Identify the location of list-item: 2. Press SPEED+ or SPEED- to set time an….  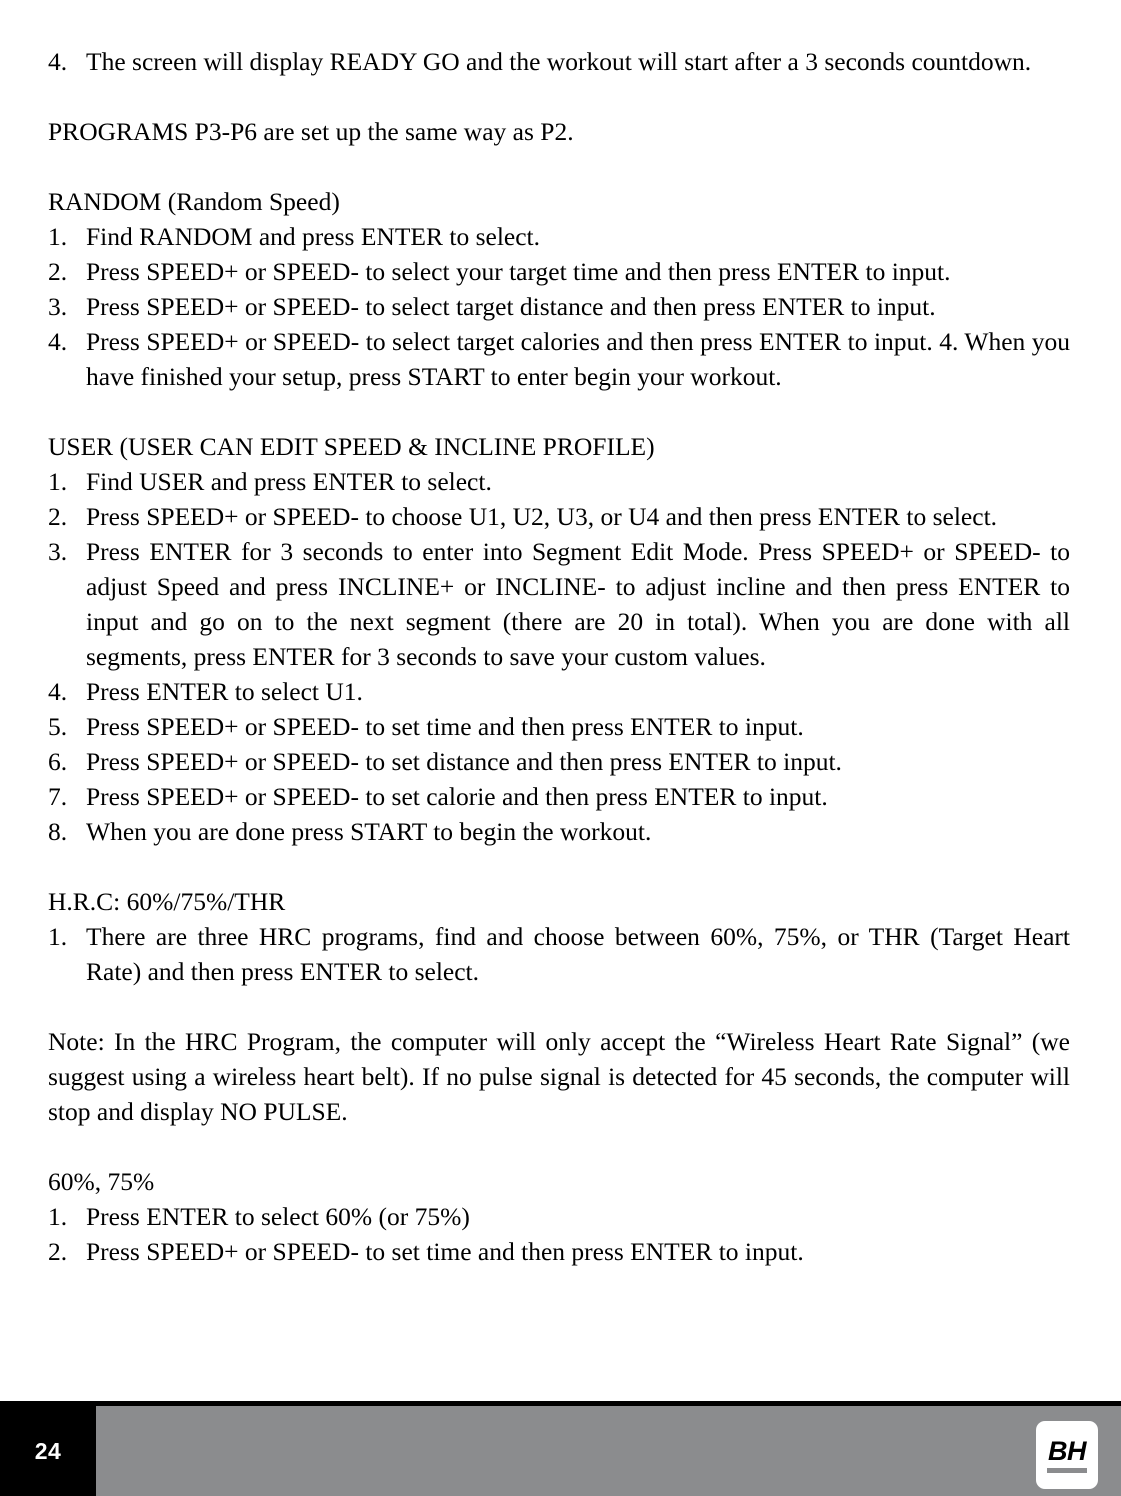
(559, 1251).